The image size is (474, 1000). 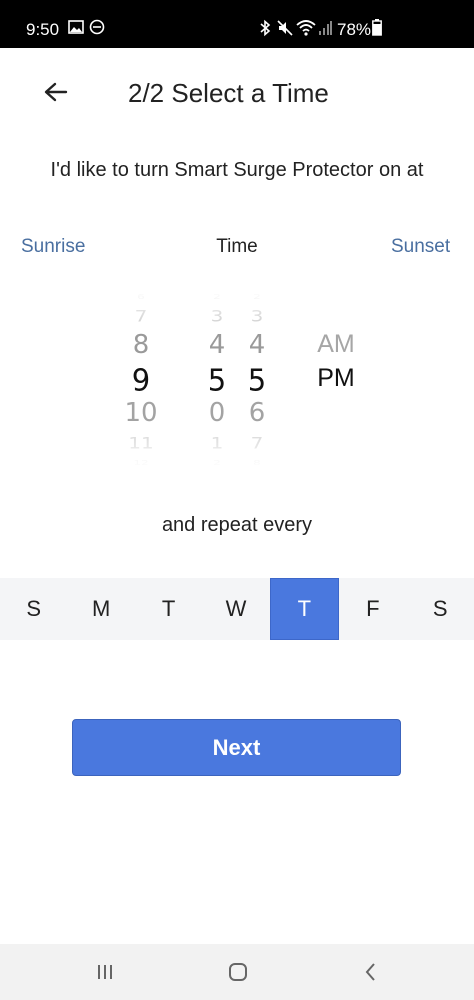 What do you see at coordinates (76, 29) in the screenshot?
I see `gallery-icon` at bounding box center [76, 29].